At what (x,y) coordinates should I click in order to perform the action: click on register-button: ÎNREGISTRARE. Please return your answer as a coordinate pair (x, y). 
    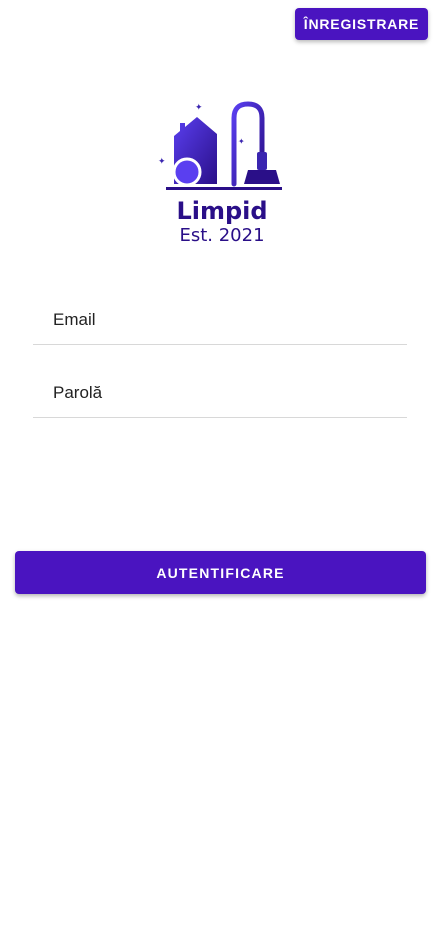
    Looking at the image, I should click on (361, 24).